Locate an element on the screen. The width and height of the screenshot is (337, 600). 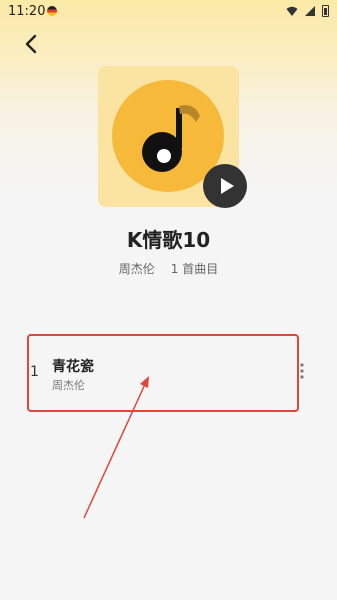
song-row: 1 青花瓷 周杰伦 is located at coordinates (163, 373).